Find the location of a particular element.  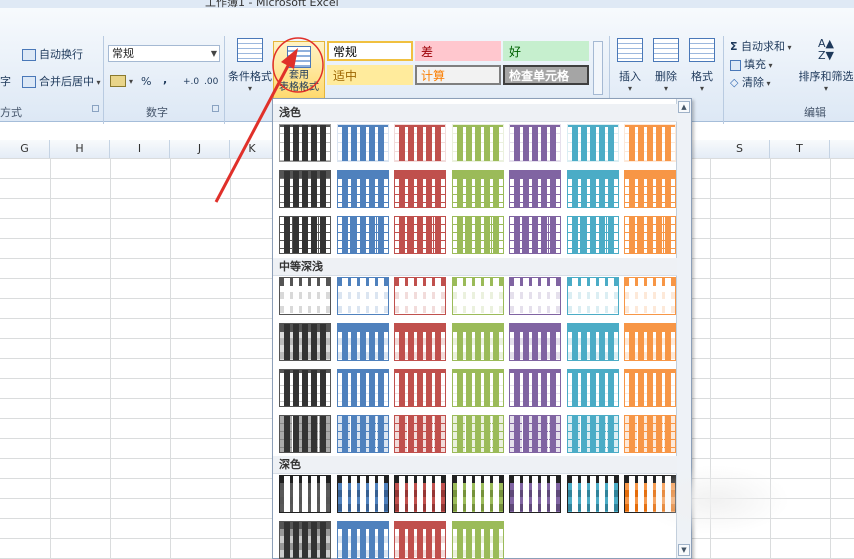

wrap-text-button: 自动换行 is located at coordinates (52, 54).